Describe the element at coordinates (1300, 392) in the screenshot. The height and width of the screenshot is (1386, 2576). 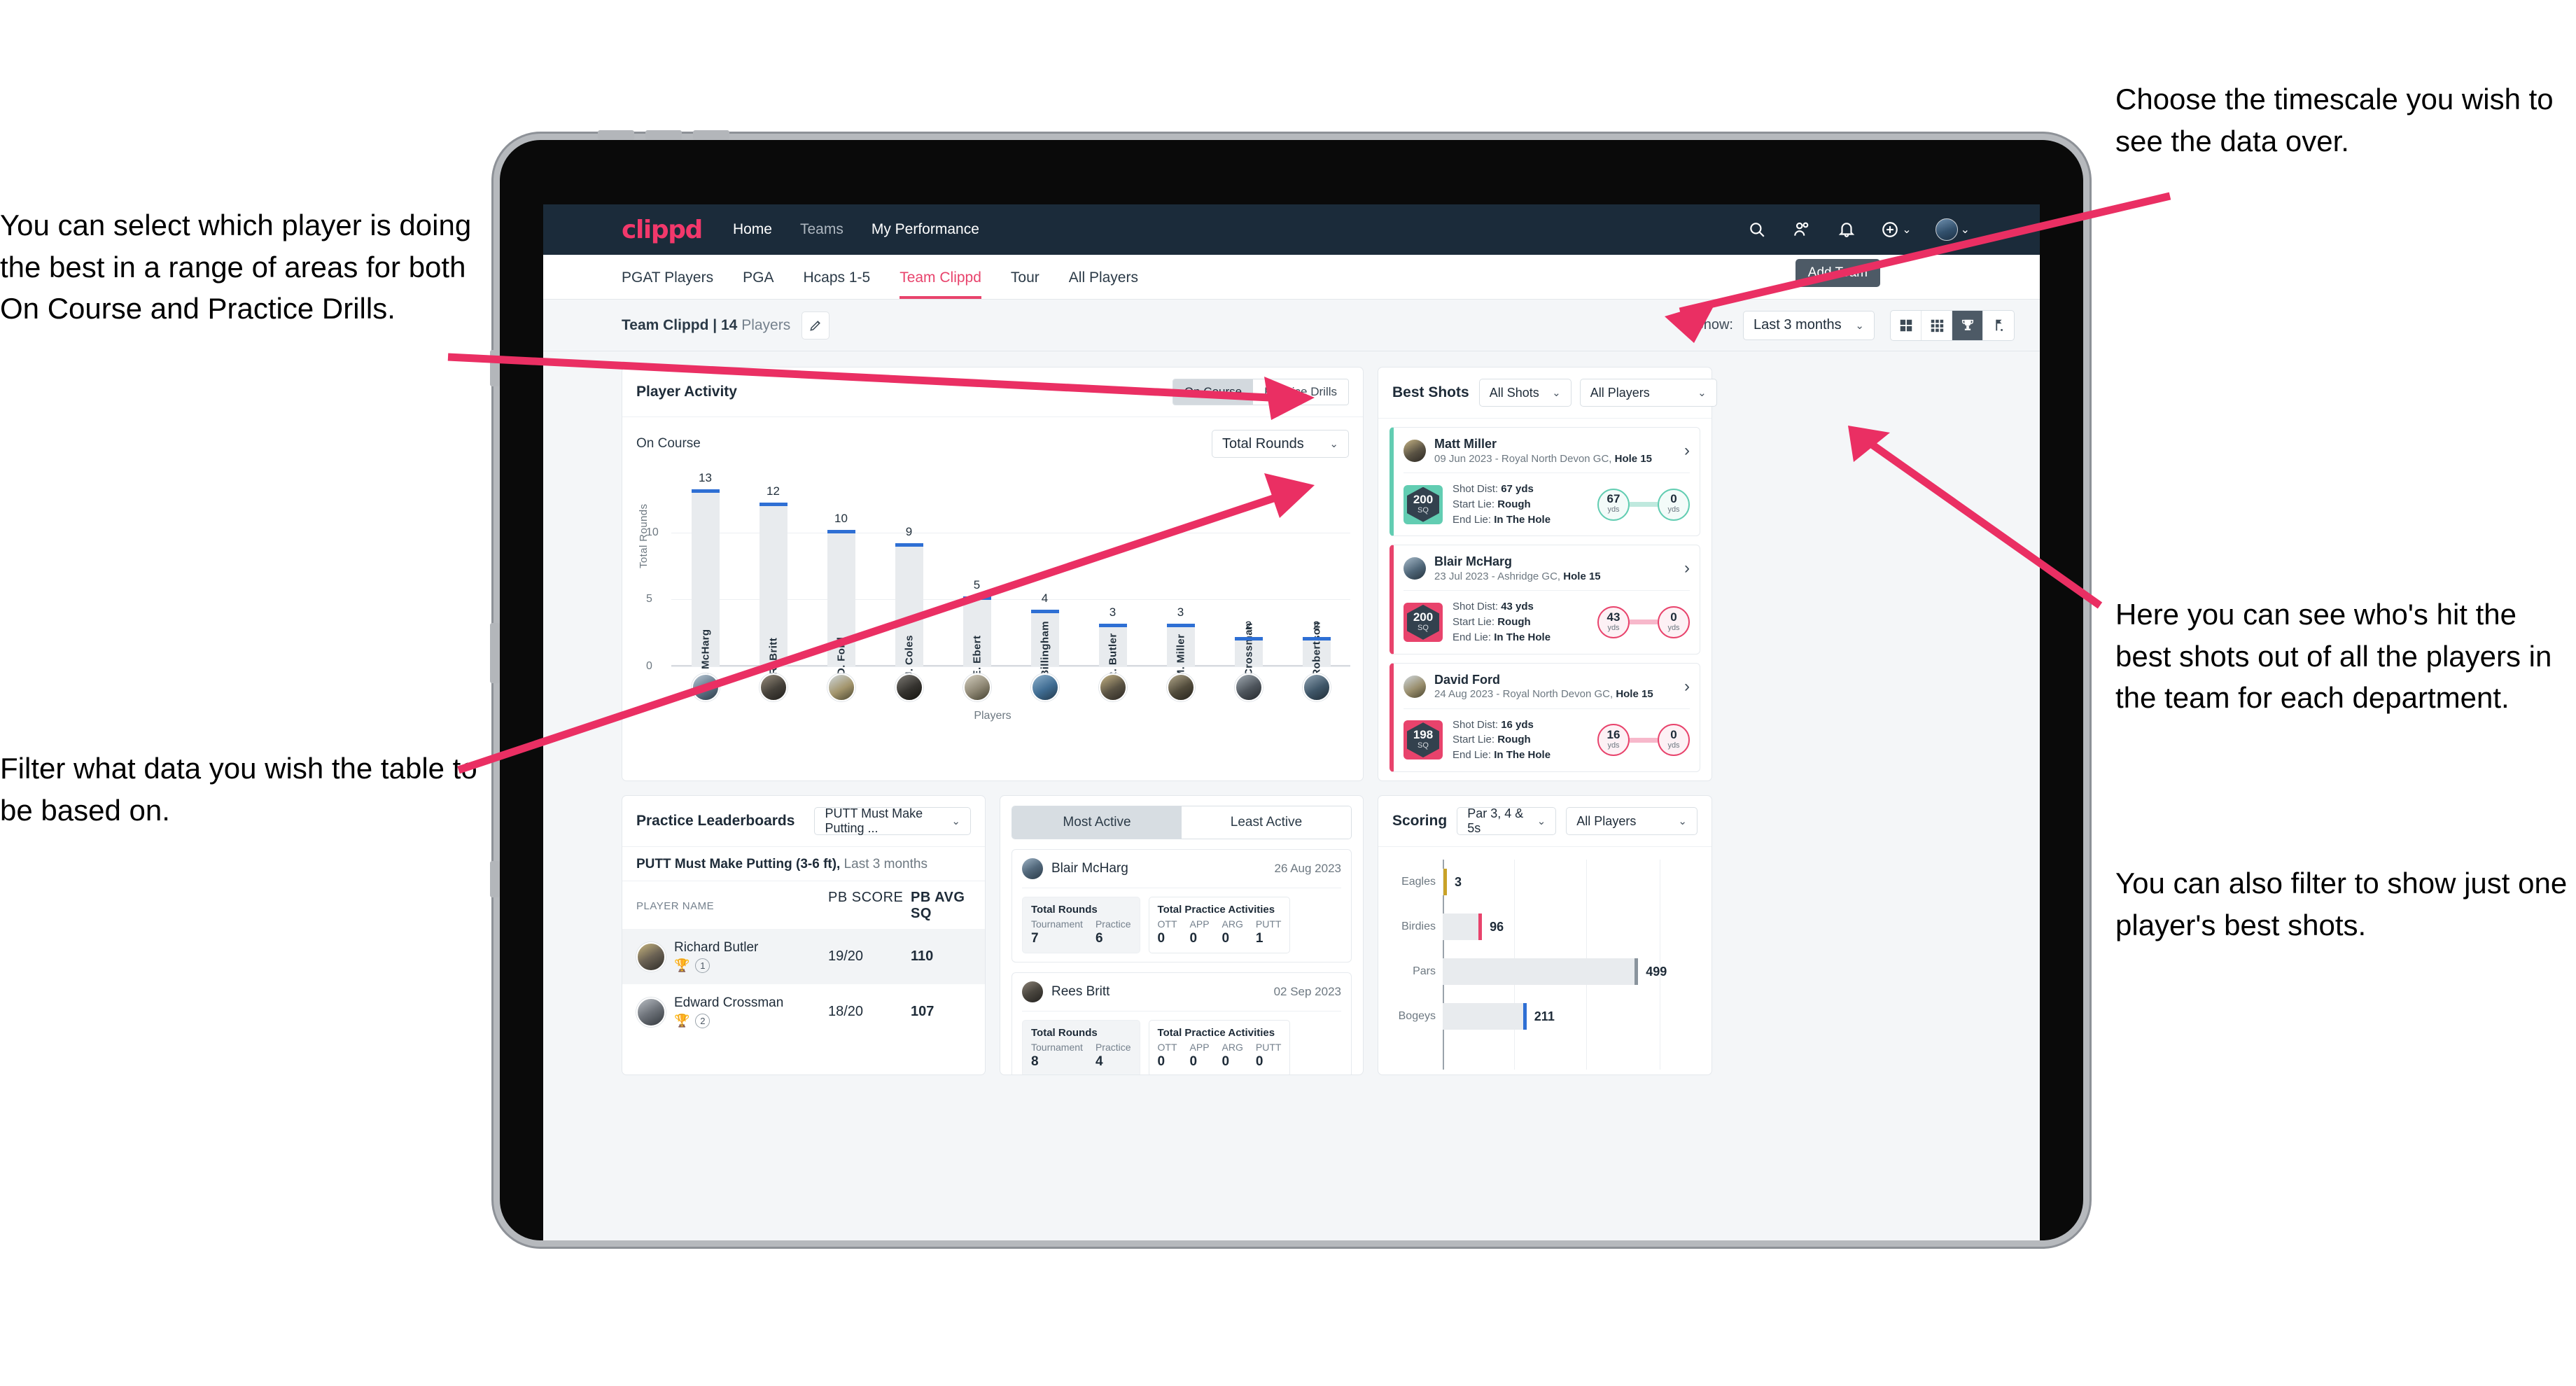
I see `segment-practice-drills: Practice Drills` at that location.